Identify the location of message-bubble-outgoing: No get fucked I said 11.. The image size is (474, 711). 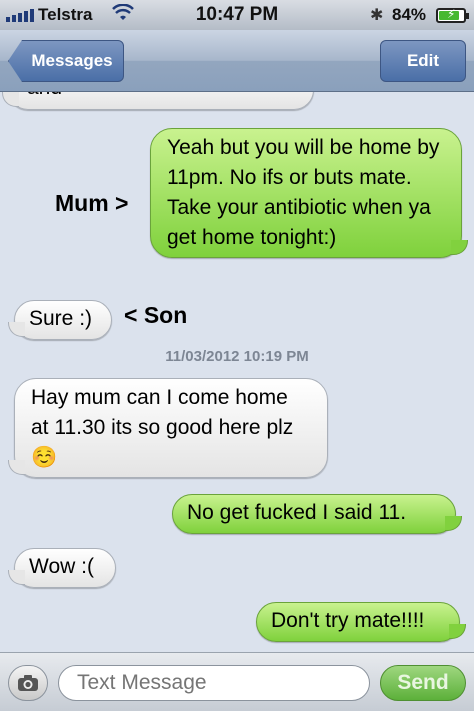
(317, 514).